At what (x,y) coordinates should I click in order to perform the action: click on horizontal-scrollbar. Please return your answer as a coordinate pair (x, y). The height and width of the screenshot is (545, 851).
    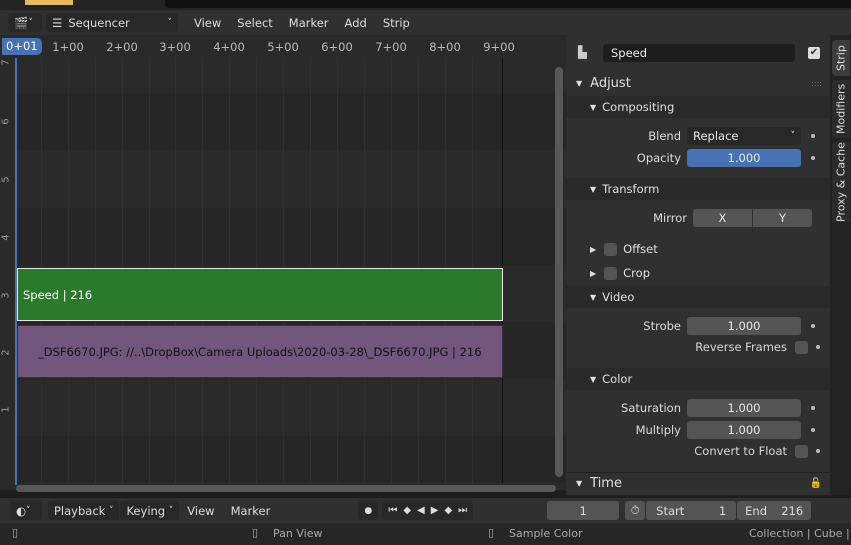
    Looking at the image, I should click on (286, 488).